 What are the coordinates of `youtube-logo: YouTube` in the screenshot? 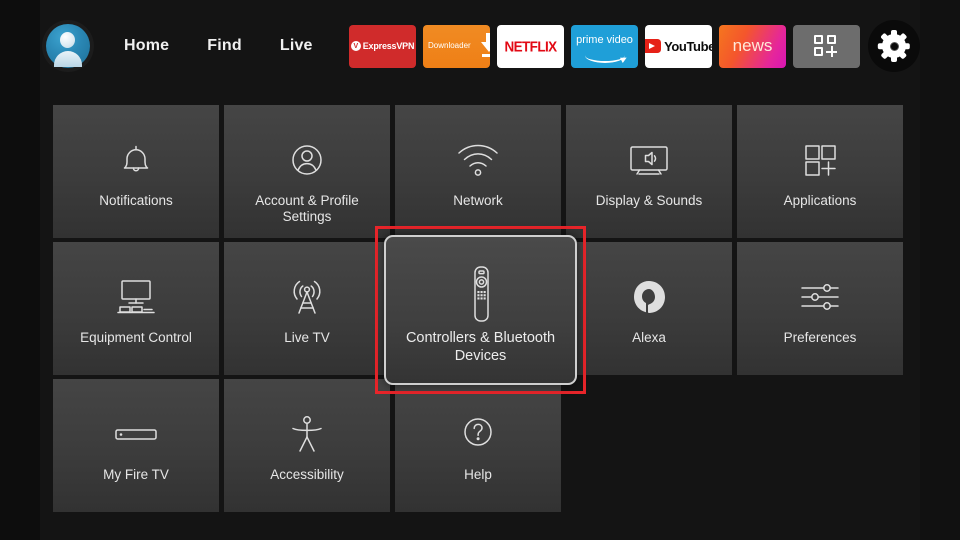 It's located at (678, 46).